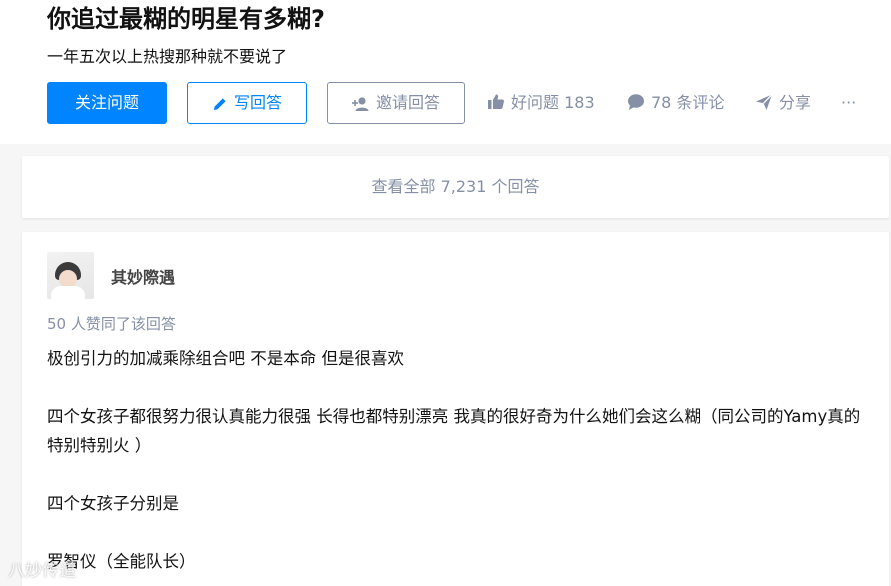 This screenshot has height=586, width=891. I want to click on good-question-label: 好问题 183, so click(553, 102).